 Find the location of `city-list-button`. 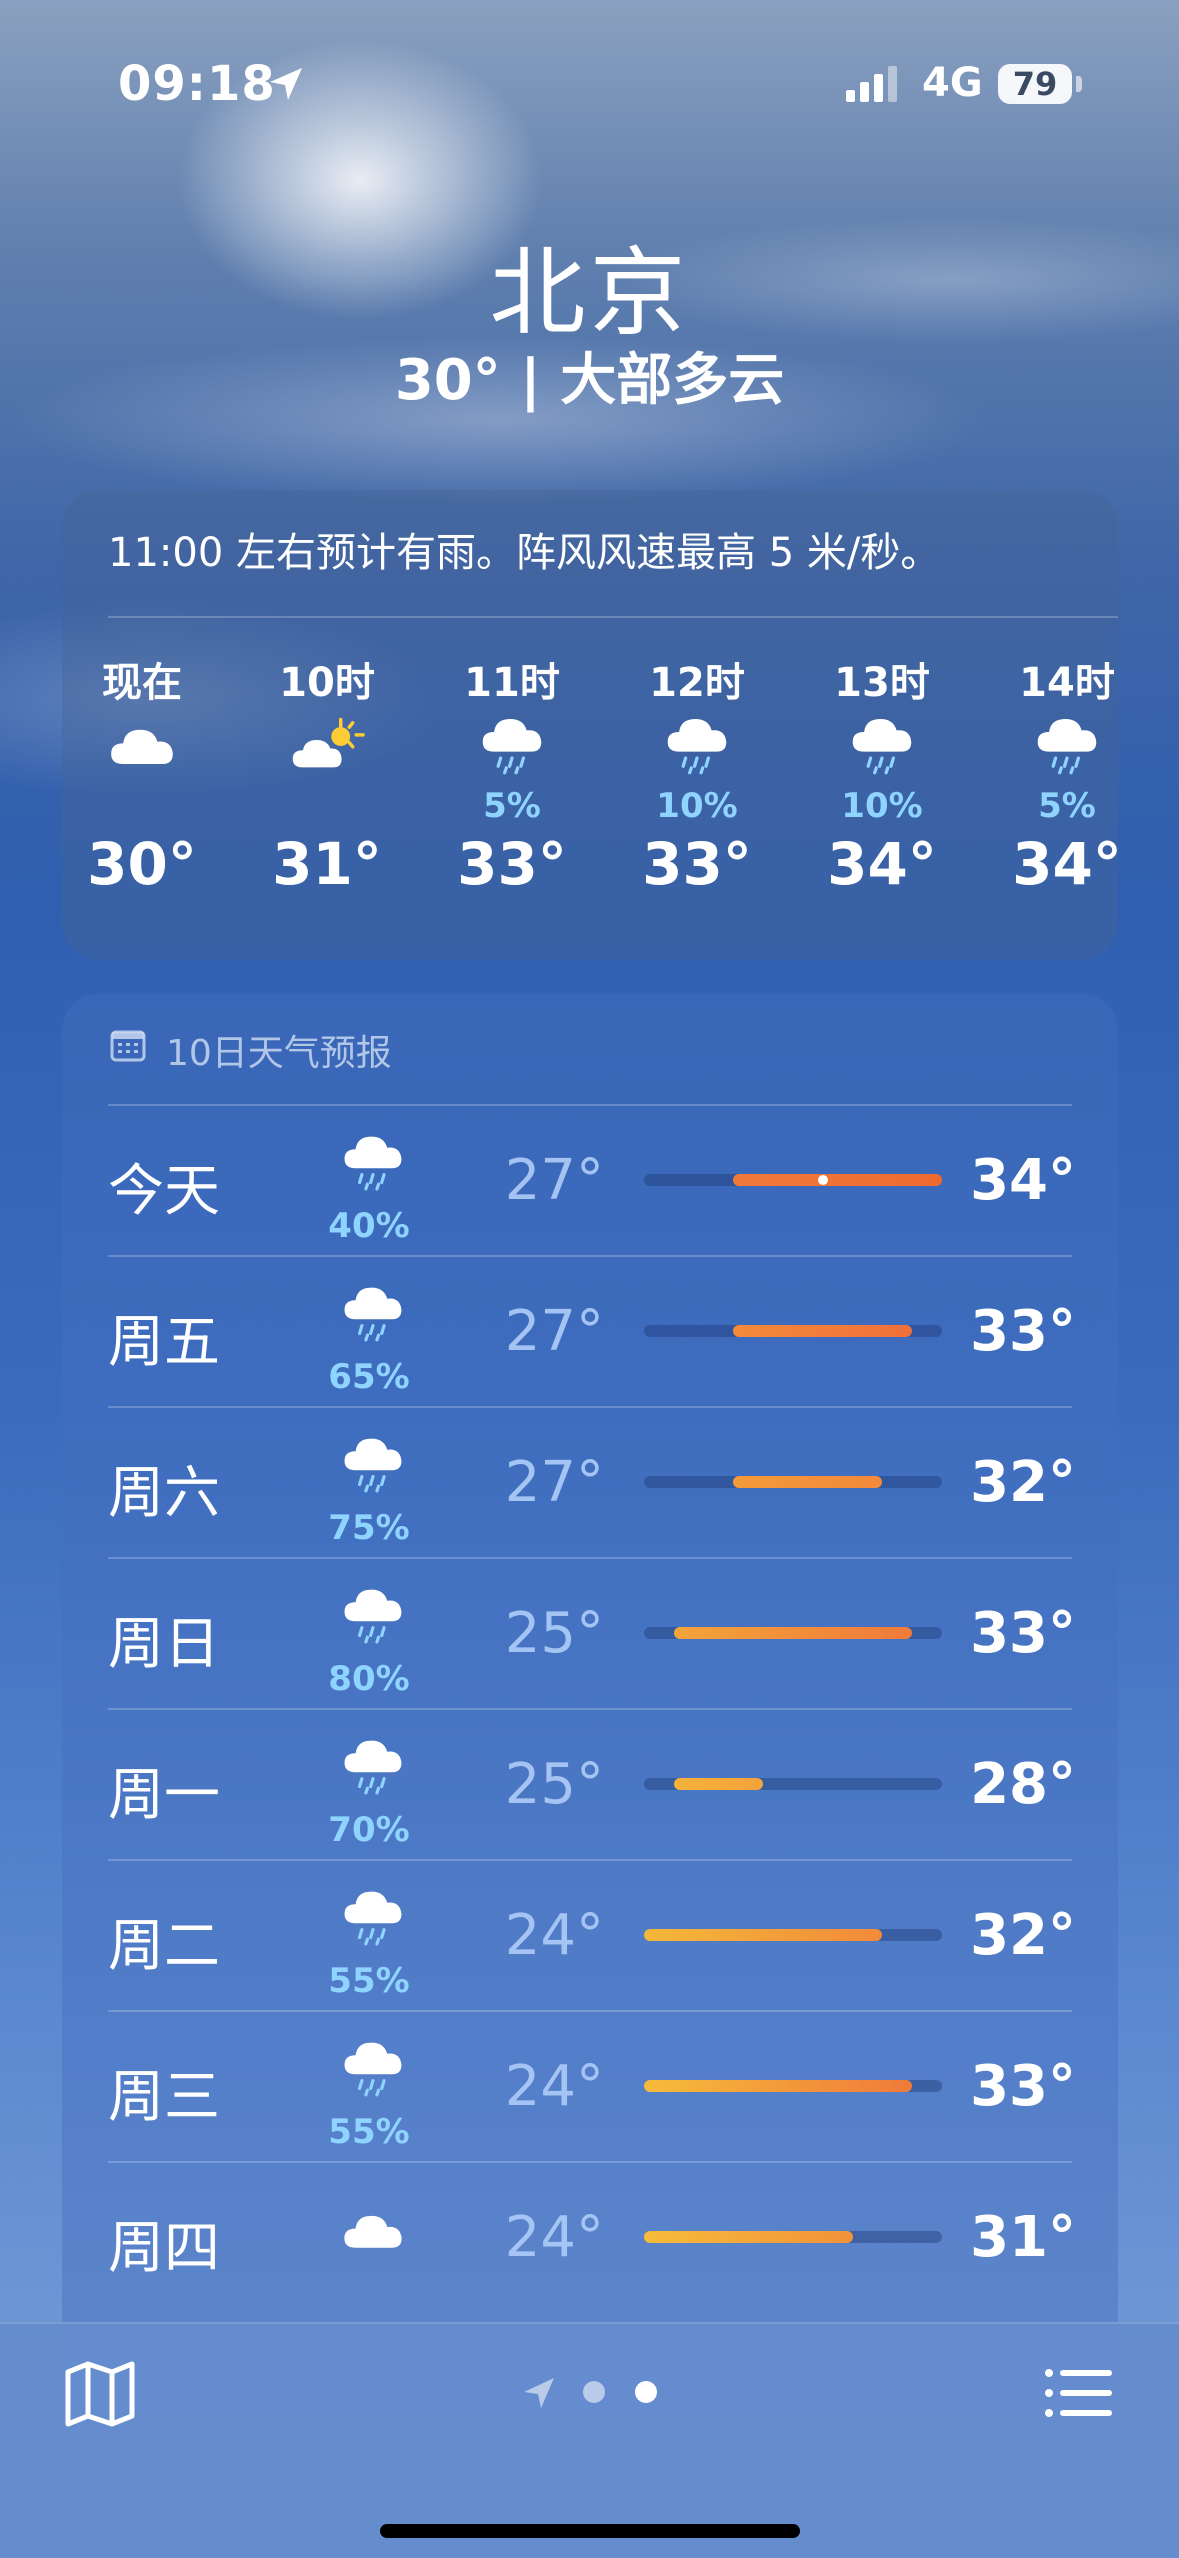

city-list-button is located at coordinates (1079, 2395).